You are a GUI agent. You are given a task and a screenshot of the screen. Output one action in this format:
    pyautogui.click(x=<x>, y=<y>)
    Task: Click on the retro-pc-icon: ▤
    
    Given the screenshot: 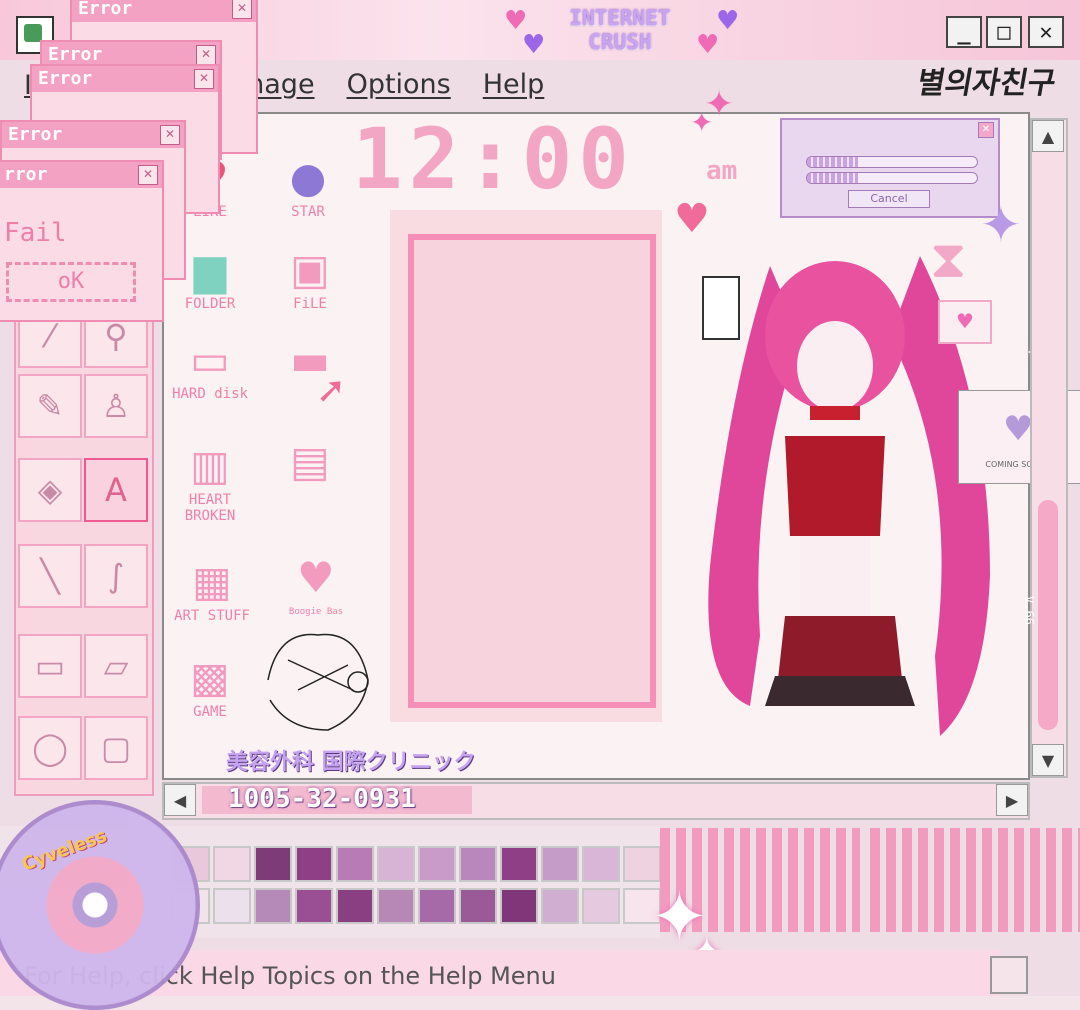 What is the action you would take?
    pyautogui.click(x=310, y=461)
    